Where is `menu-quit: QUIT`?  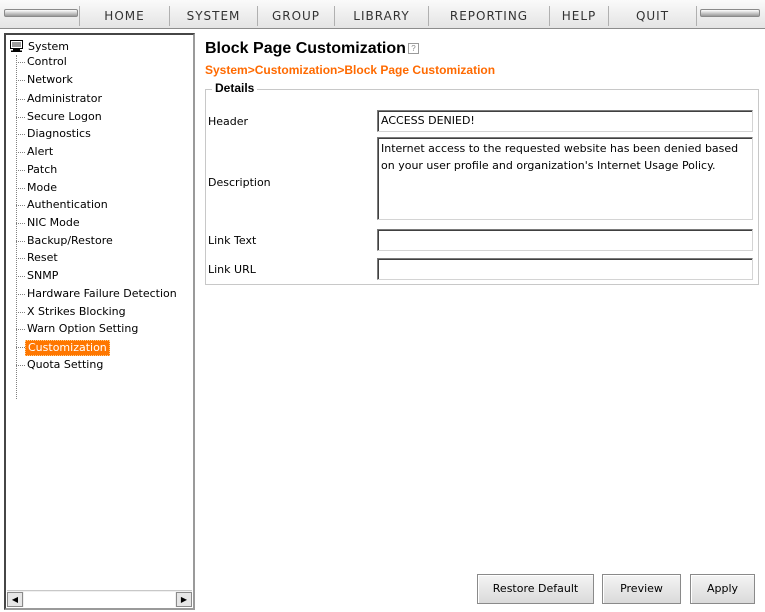
menu-quit: QUIT is located at coordinates (653, 16).